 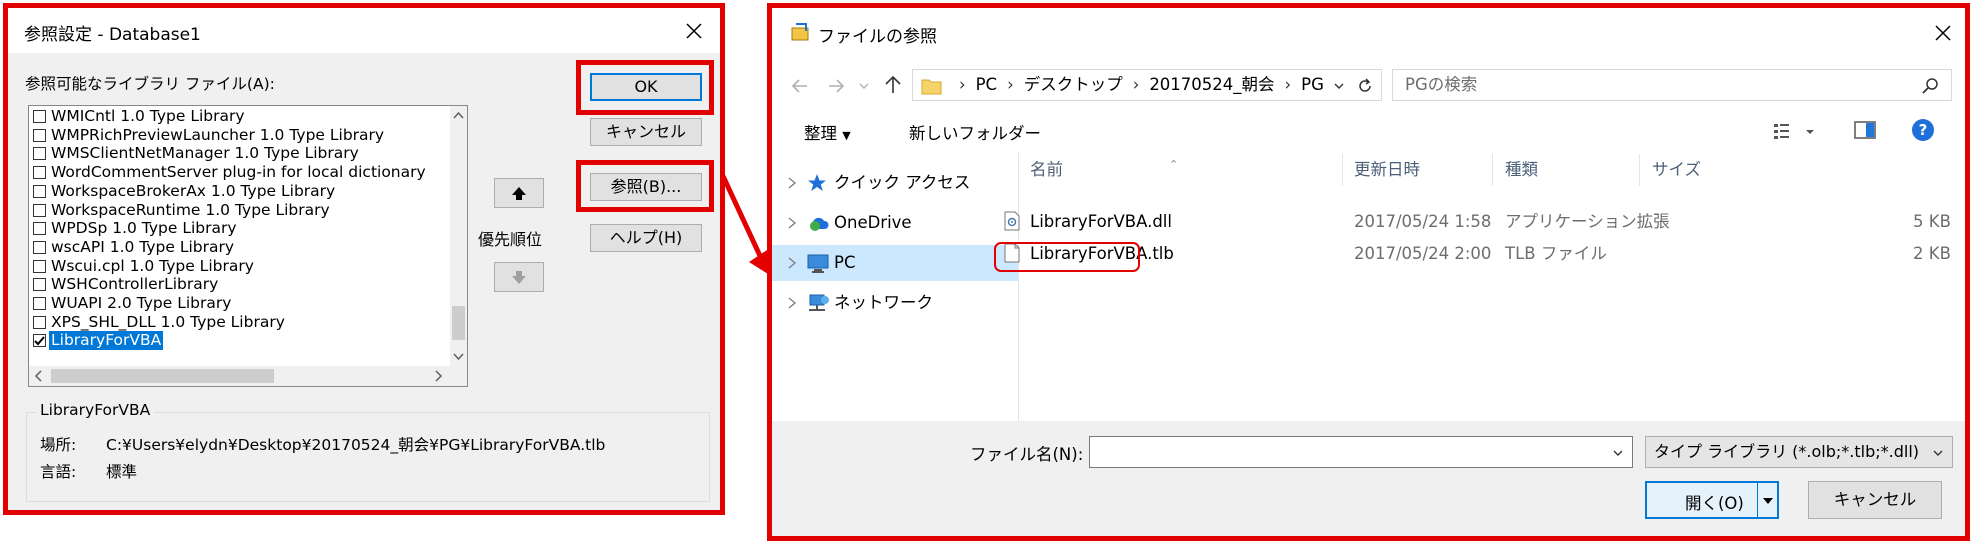 I want to click on view-options-icon, so click(x=1795, y=131).